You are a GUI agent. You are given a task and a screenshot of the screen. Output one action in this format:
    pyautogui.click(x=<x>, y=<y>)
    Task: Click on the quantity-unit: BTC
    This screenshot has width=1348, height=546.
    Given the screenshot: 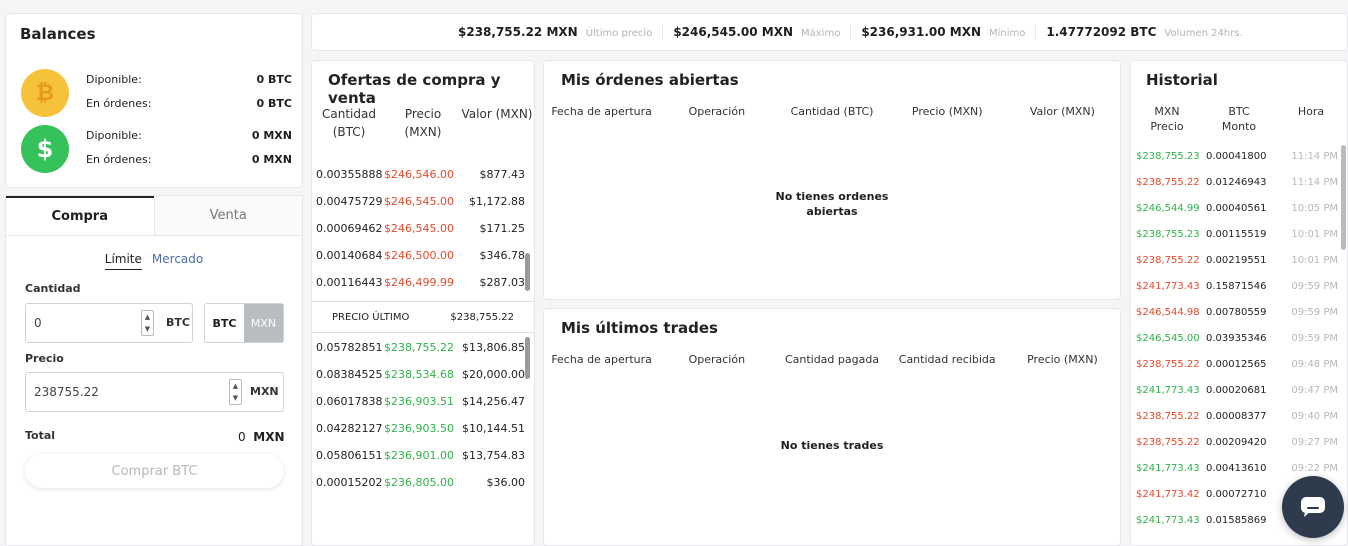 What is the action you would take?
    pyautogui.click(x=178, y=322)
    